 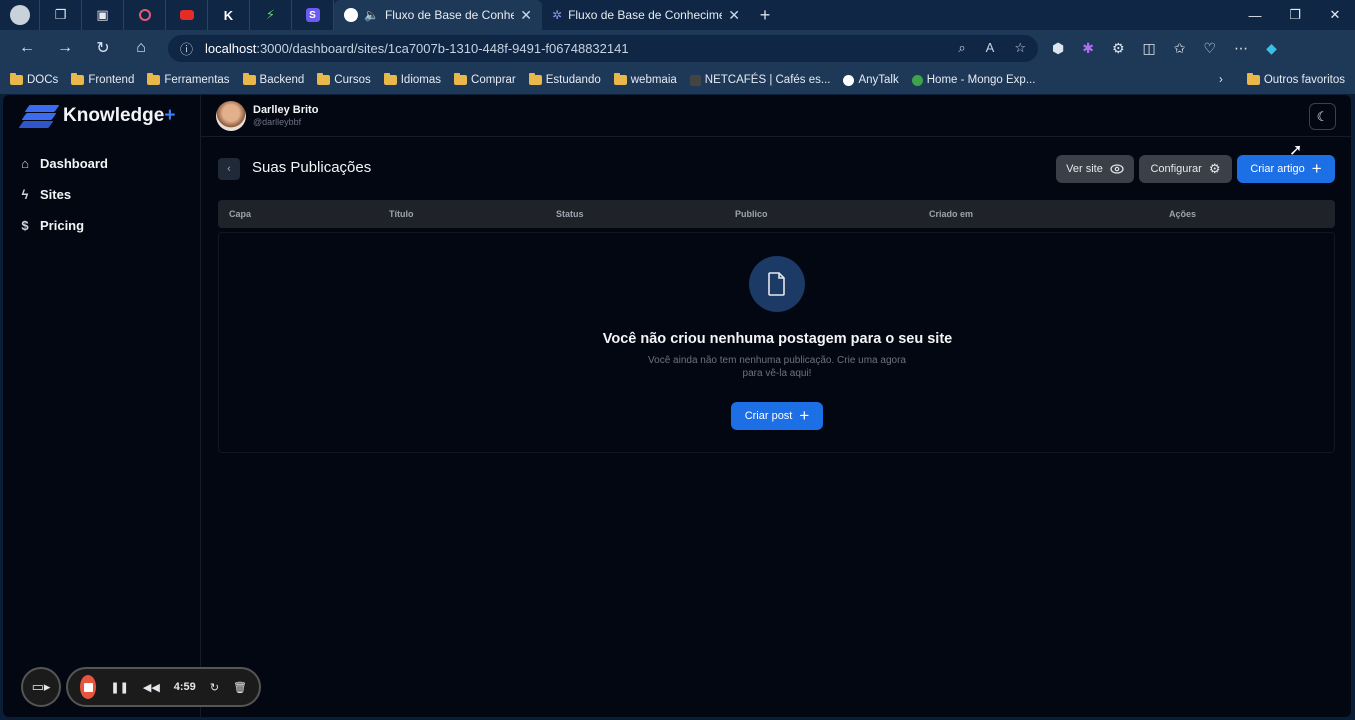 What do you see at coordinates (1088, 48) in the screenshot?
I see `extension-puzzle-color-icon: ✱` at bounding box center [1088, 48].